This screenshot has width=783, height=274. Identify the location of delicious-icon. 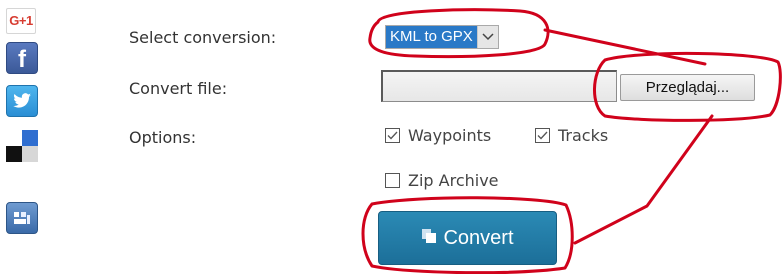
(14, 138).